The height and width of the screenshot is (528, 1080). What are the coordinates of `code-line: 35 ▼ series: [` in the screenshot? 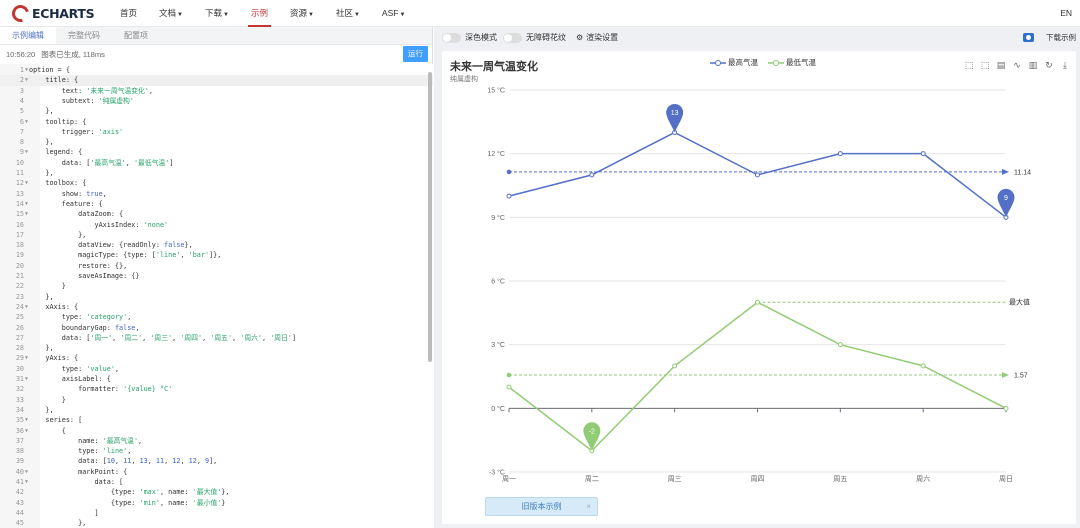 It's located at (216, 420).